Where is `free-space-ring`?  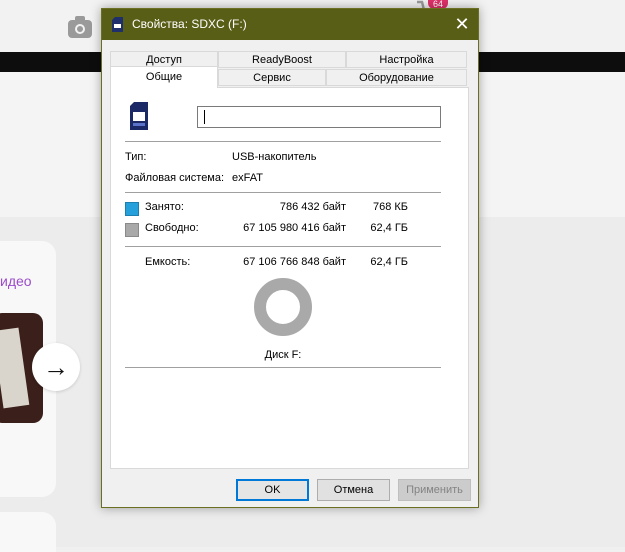
free-space-ring is located at coordinates (283, 307).